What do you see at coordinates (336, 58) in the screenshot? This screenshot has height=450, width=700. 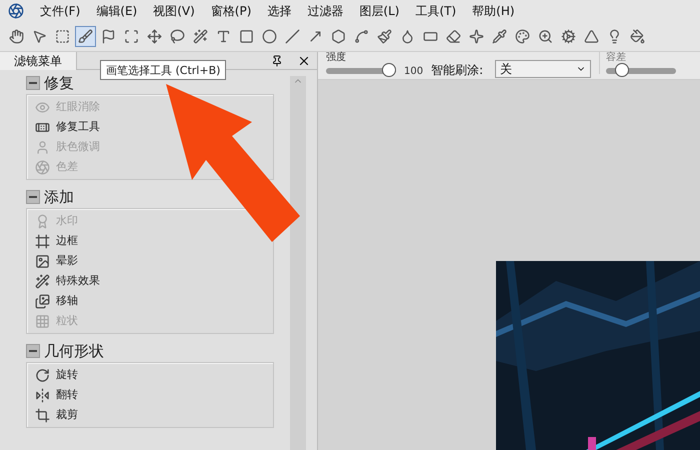 I see `strength-label: 强度` at bounding box center [336, 58].